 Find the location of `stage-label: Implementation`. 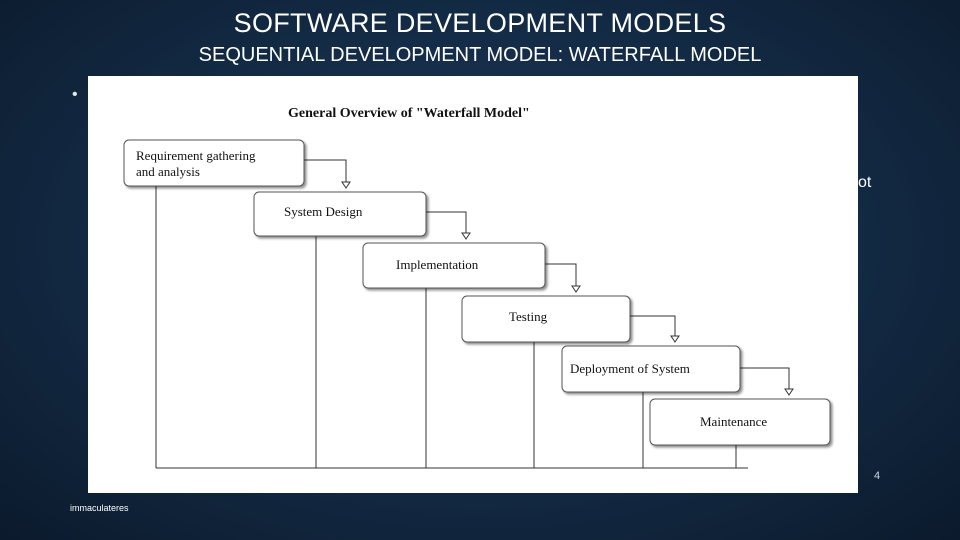

stage-label: Implementation is located at coordinates (437, 264).